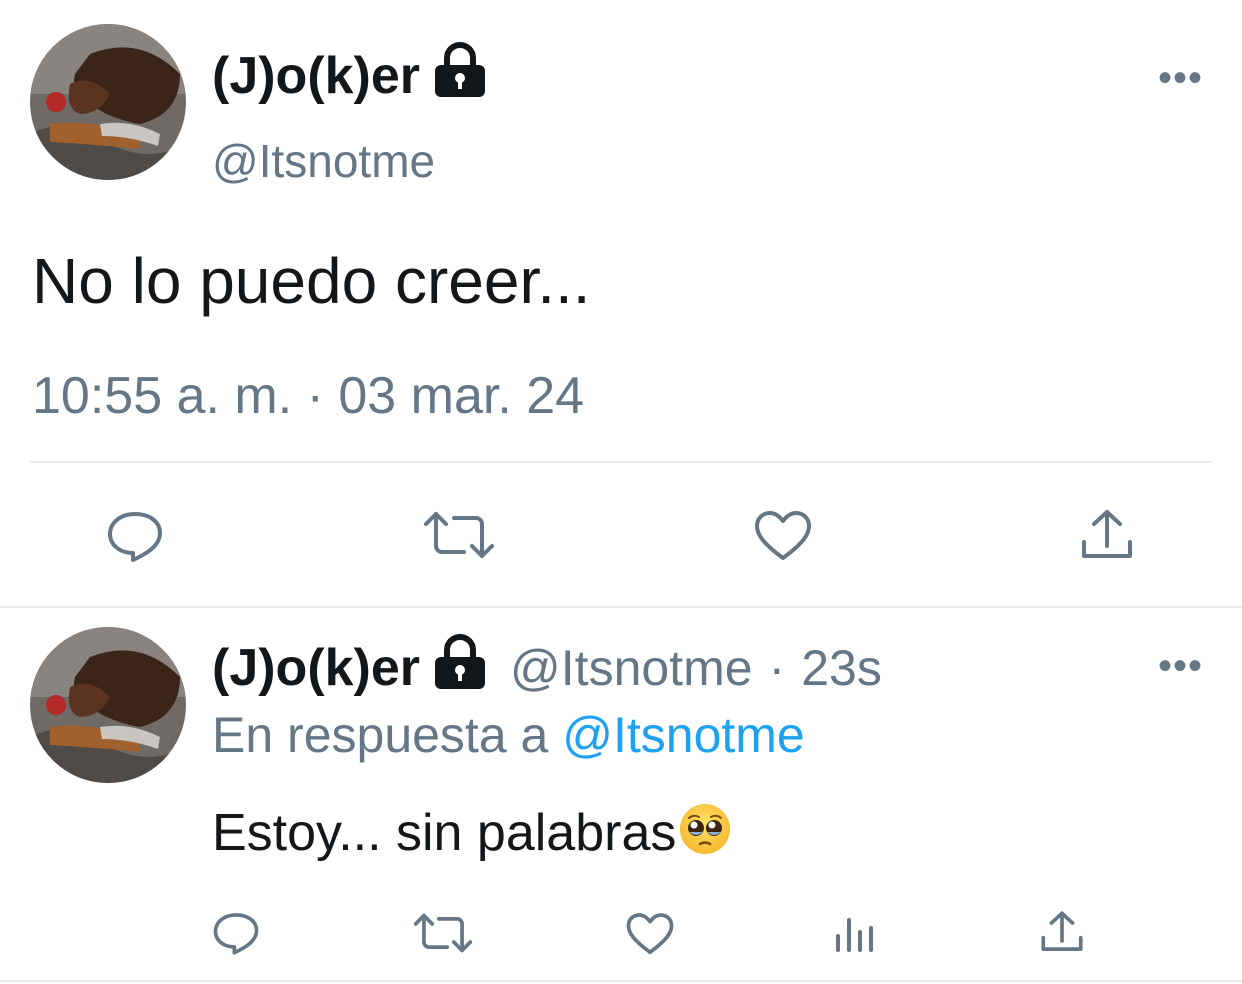  I want to click on tweet-timestamp: 10:55 a. m. · 03 mar. 24, so click(308, 396).